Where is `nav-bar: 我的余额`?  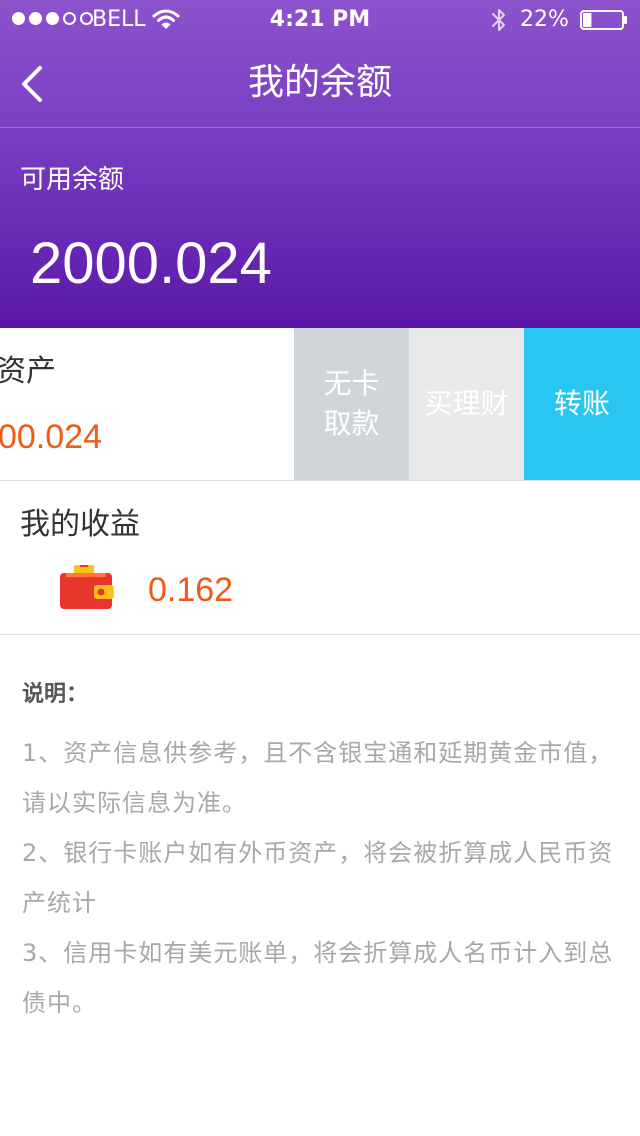
nav-bar: 我的余额 is located at coordinates (320, 84).